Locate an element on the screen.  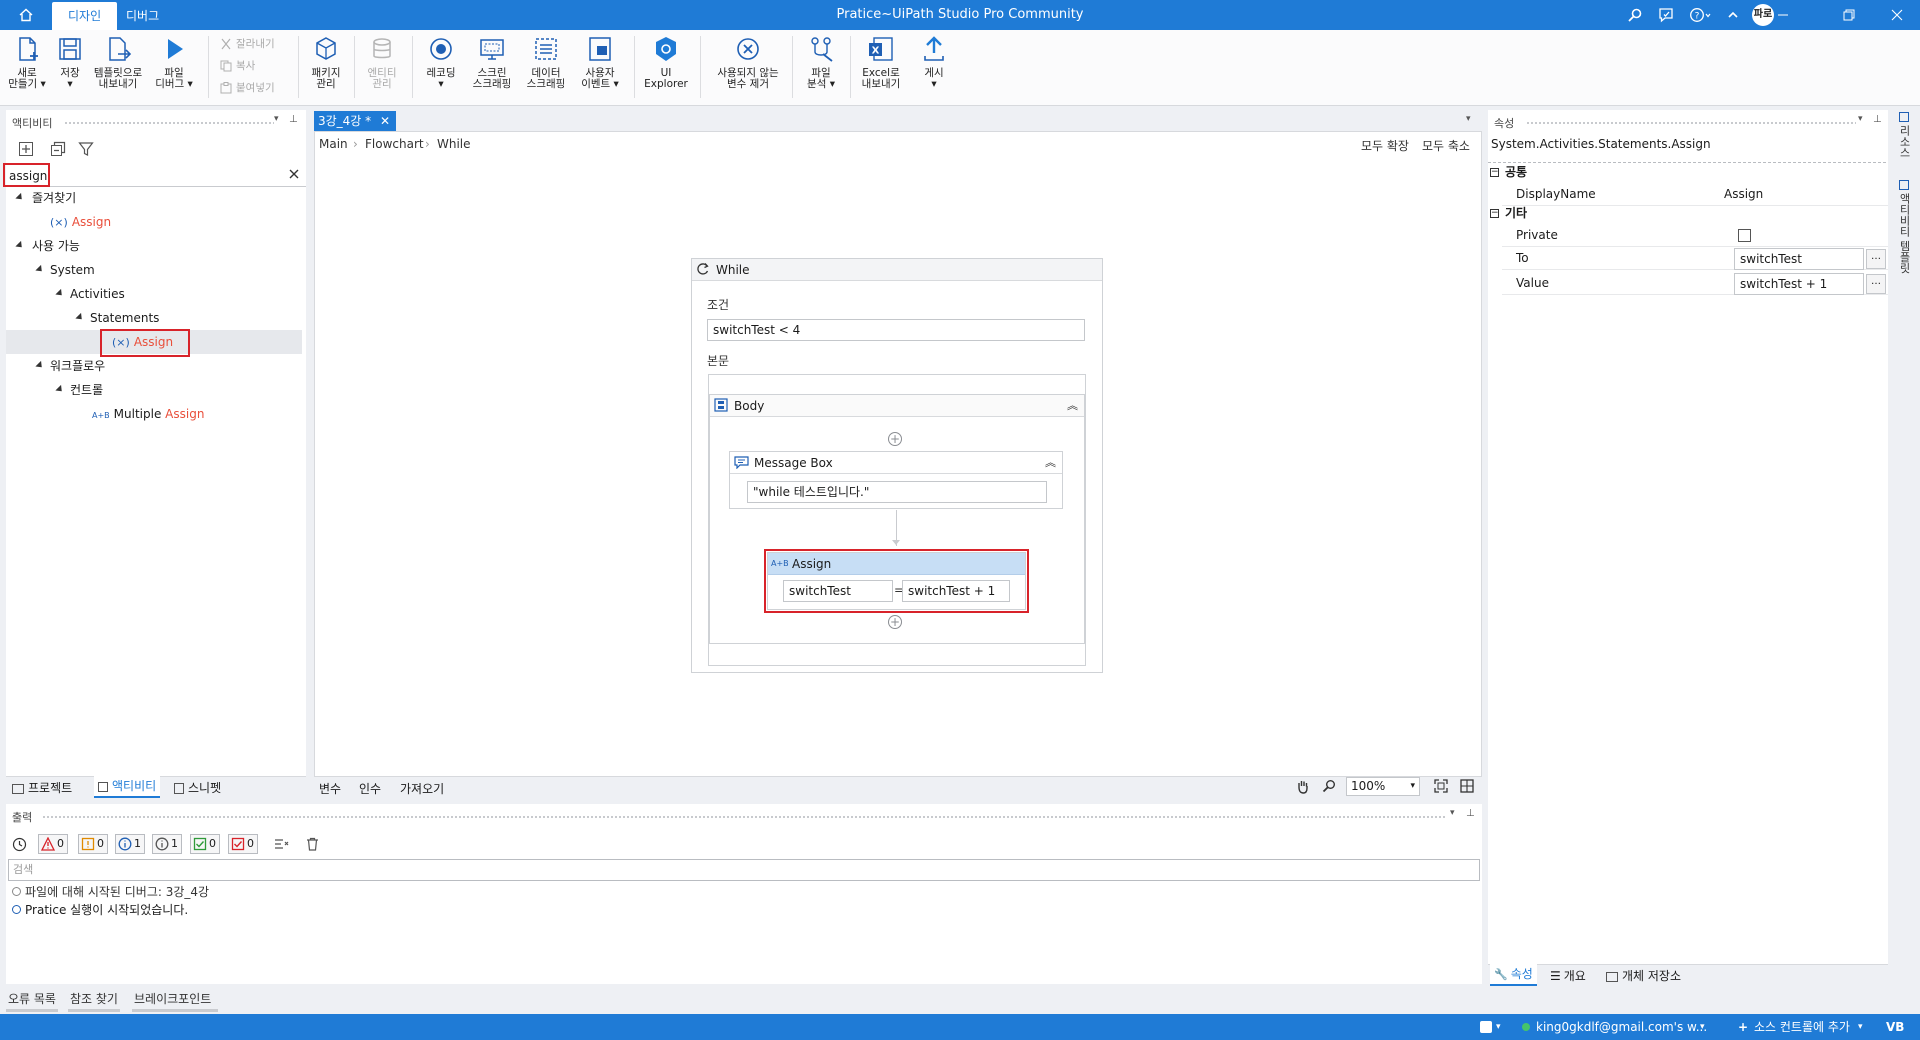
save-button: 저장 ▾ is located at coordinates (70, 68).